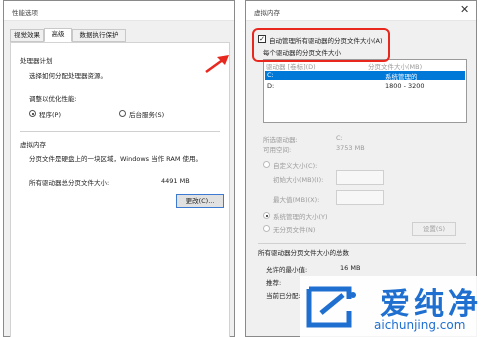 This screenshot has height=337, width=500. What do you see at coordinates (217, 64) in the screenshot?
I see `pointer-arrow-icon` at bounding box center [217, 64].